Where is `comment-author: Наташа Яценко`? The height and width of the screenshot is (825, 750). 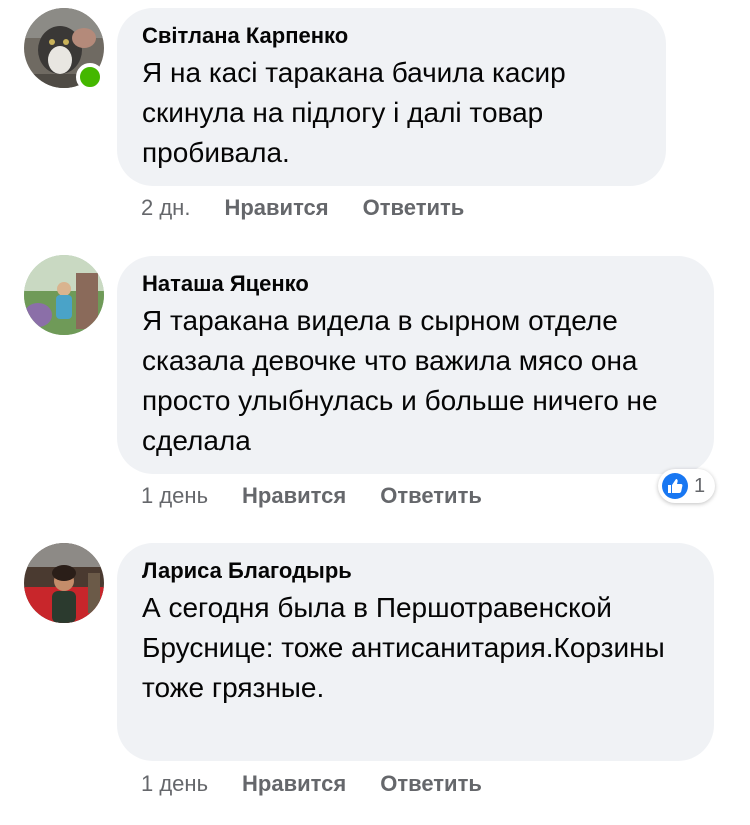
comment-author: Наташа Яценко is located at coordinates (415, 284).